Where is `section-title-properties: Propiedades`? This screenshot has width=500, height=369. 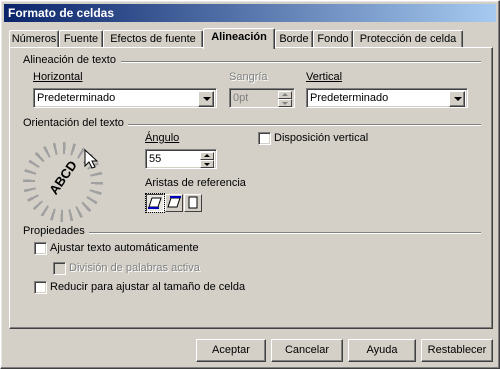
section-title-properties: Propiedades is located at coordinates (56, 231).